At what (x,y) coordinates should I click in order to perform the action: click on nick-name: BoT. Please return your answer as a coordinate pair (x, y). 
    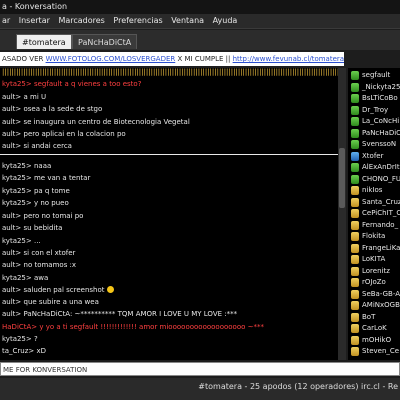
    Looking at the image, I should click on (369, 316).